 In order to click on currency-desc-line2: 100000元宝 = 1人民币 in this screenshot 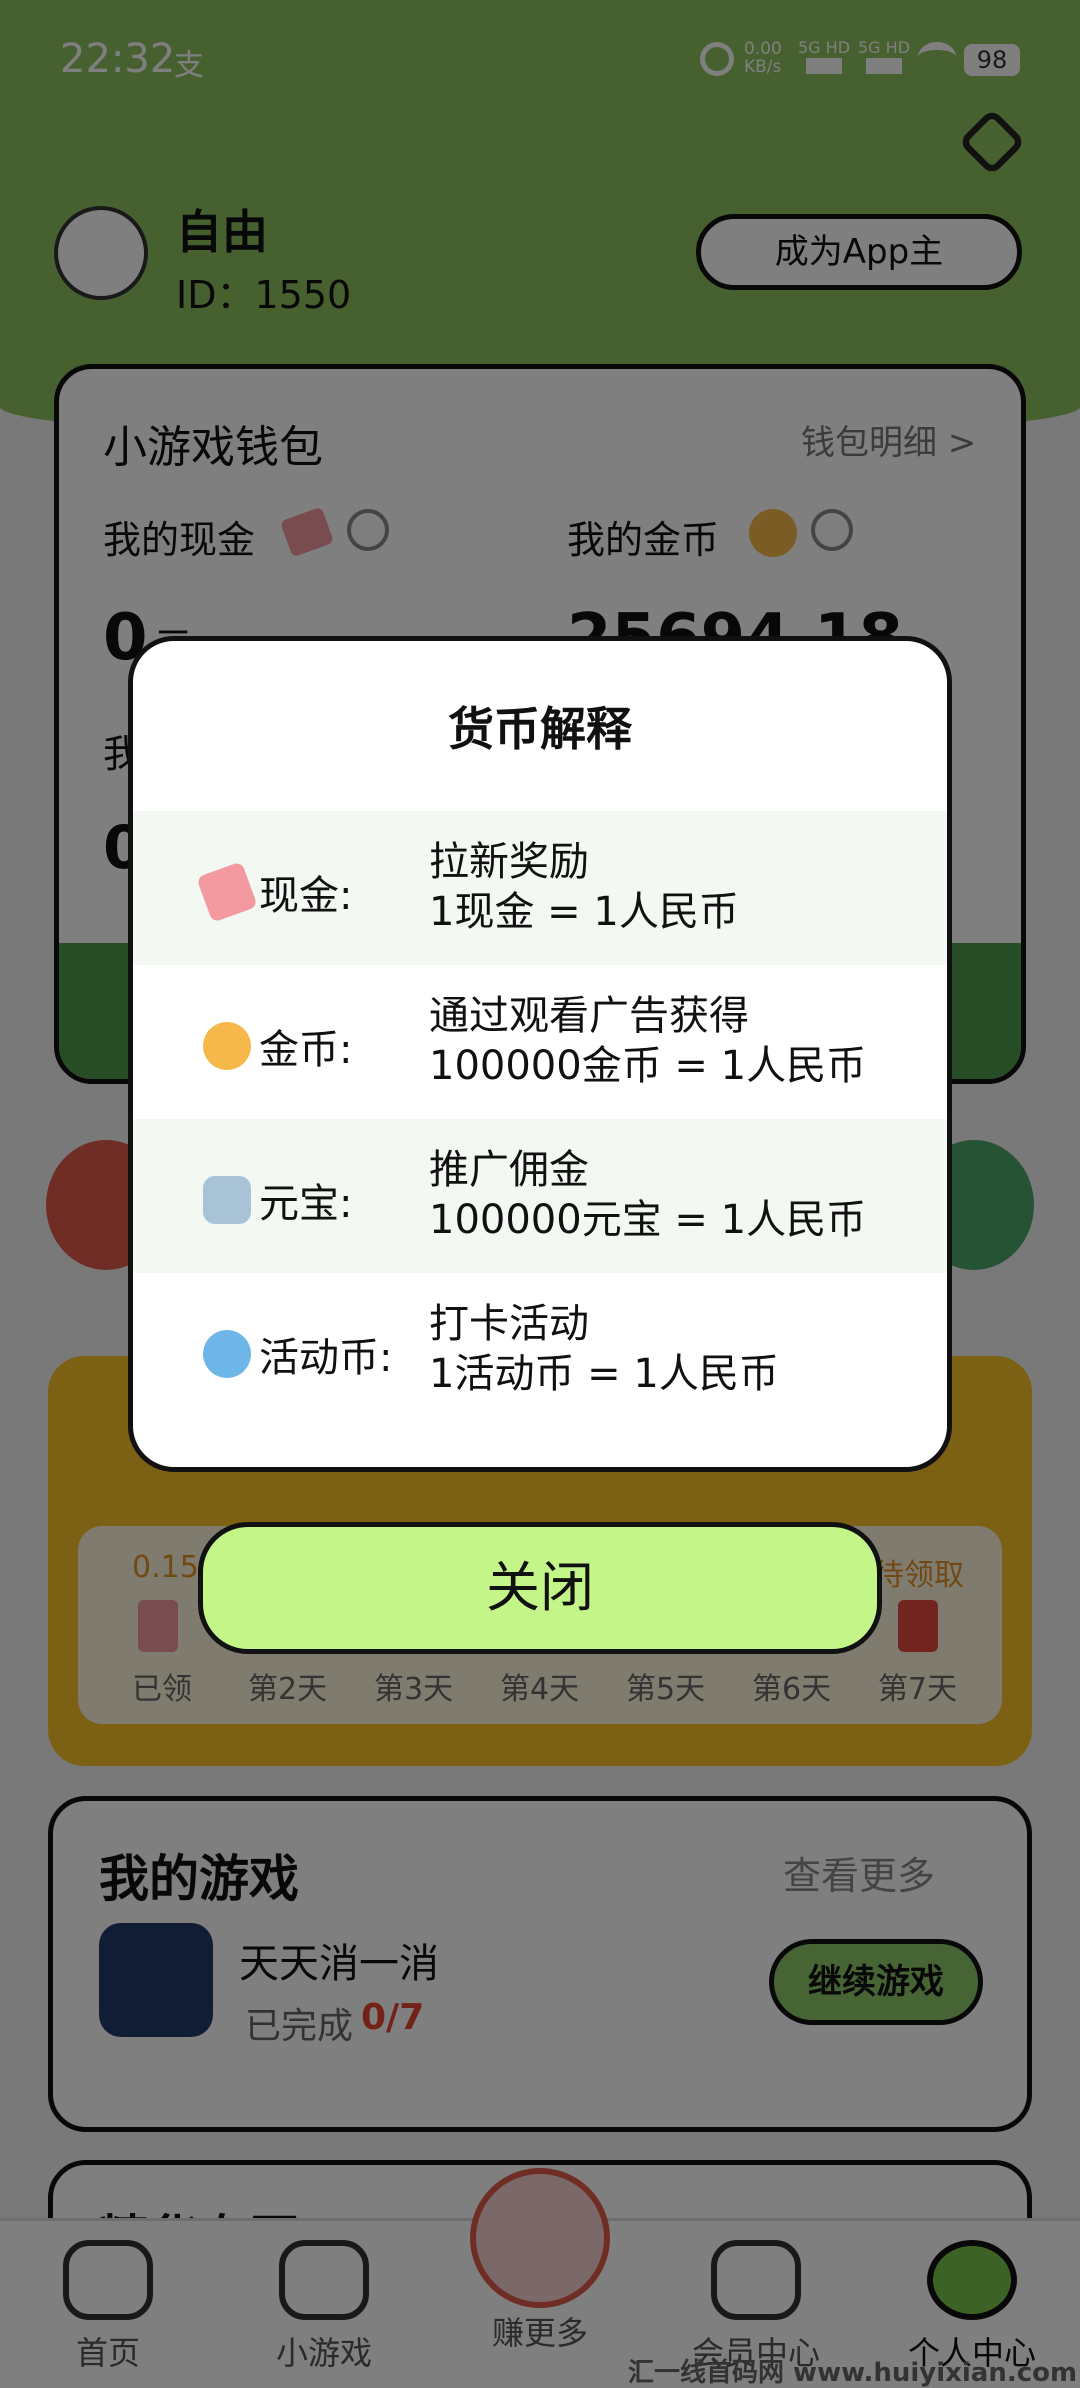, I will do `click(648, 1220)`.